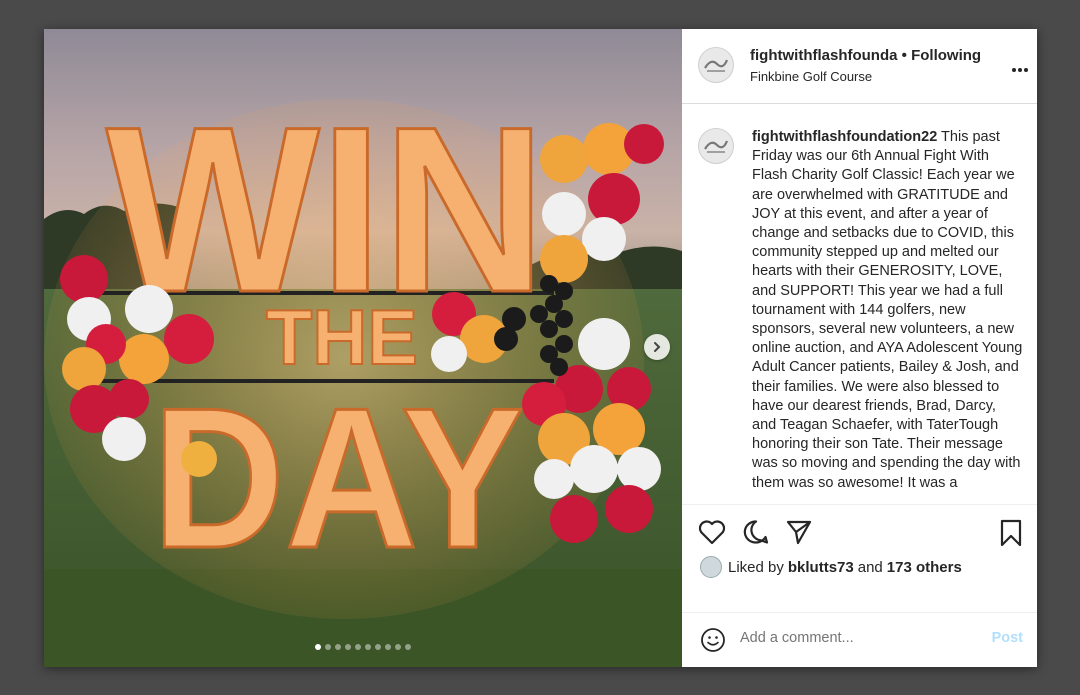 The height and width of the screenshot is (695, 1080). Describe the element at coordinates (821, 567) in the screenshot. I see `liker-username: bklutts73` at that location.